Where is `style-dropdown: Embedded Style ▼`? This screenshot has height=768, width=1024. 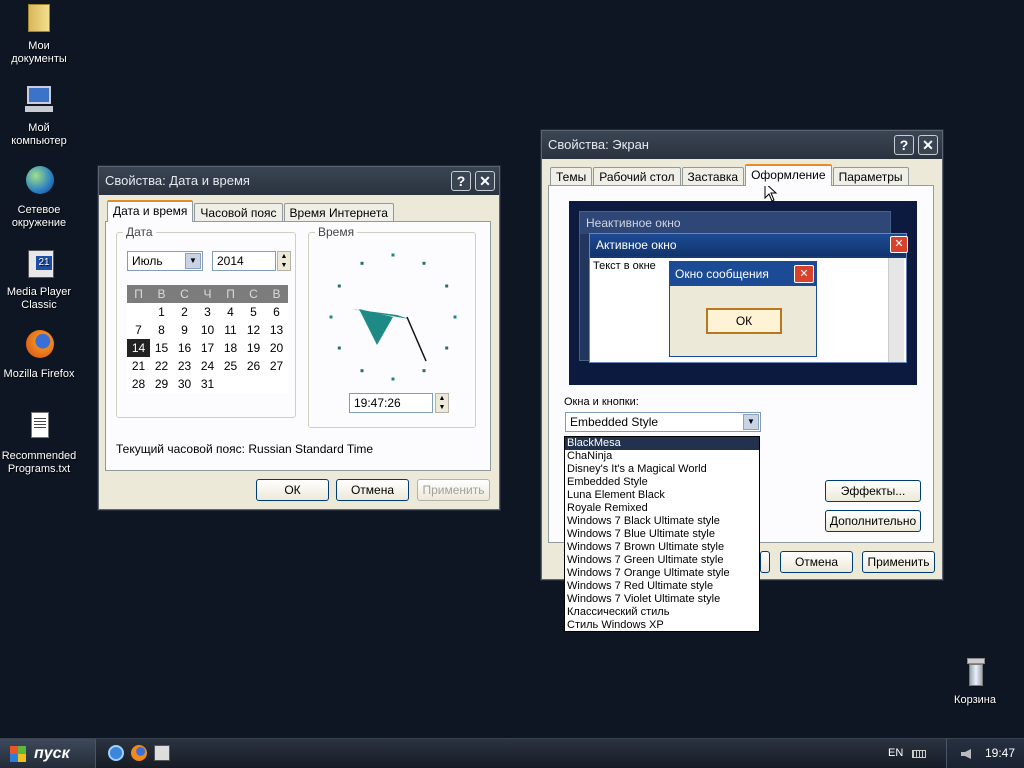 style-dropdown: Embedded Style ▼ is located at coordinates (663, 422).